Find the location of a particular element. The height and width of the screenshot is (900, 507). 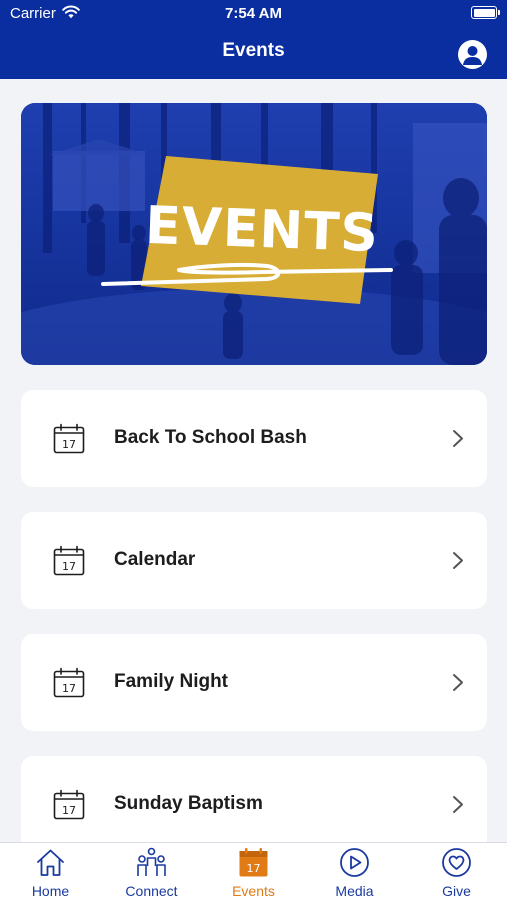

app-header: Carrier 7:54 AM Events is located at coordinates (253, 39).